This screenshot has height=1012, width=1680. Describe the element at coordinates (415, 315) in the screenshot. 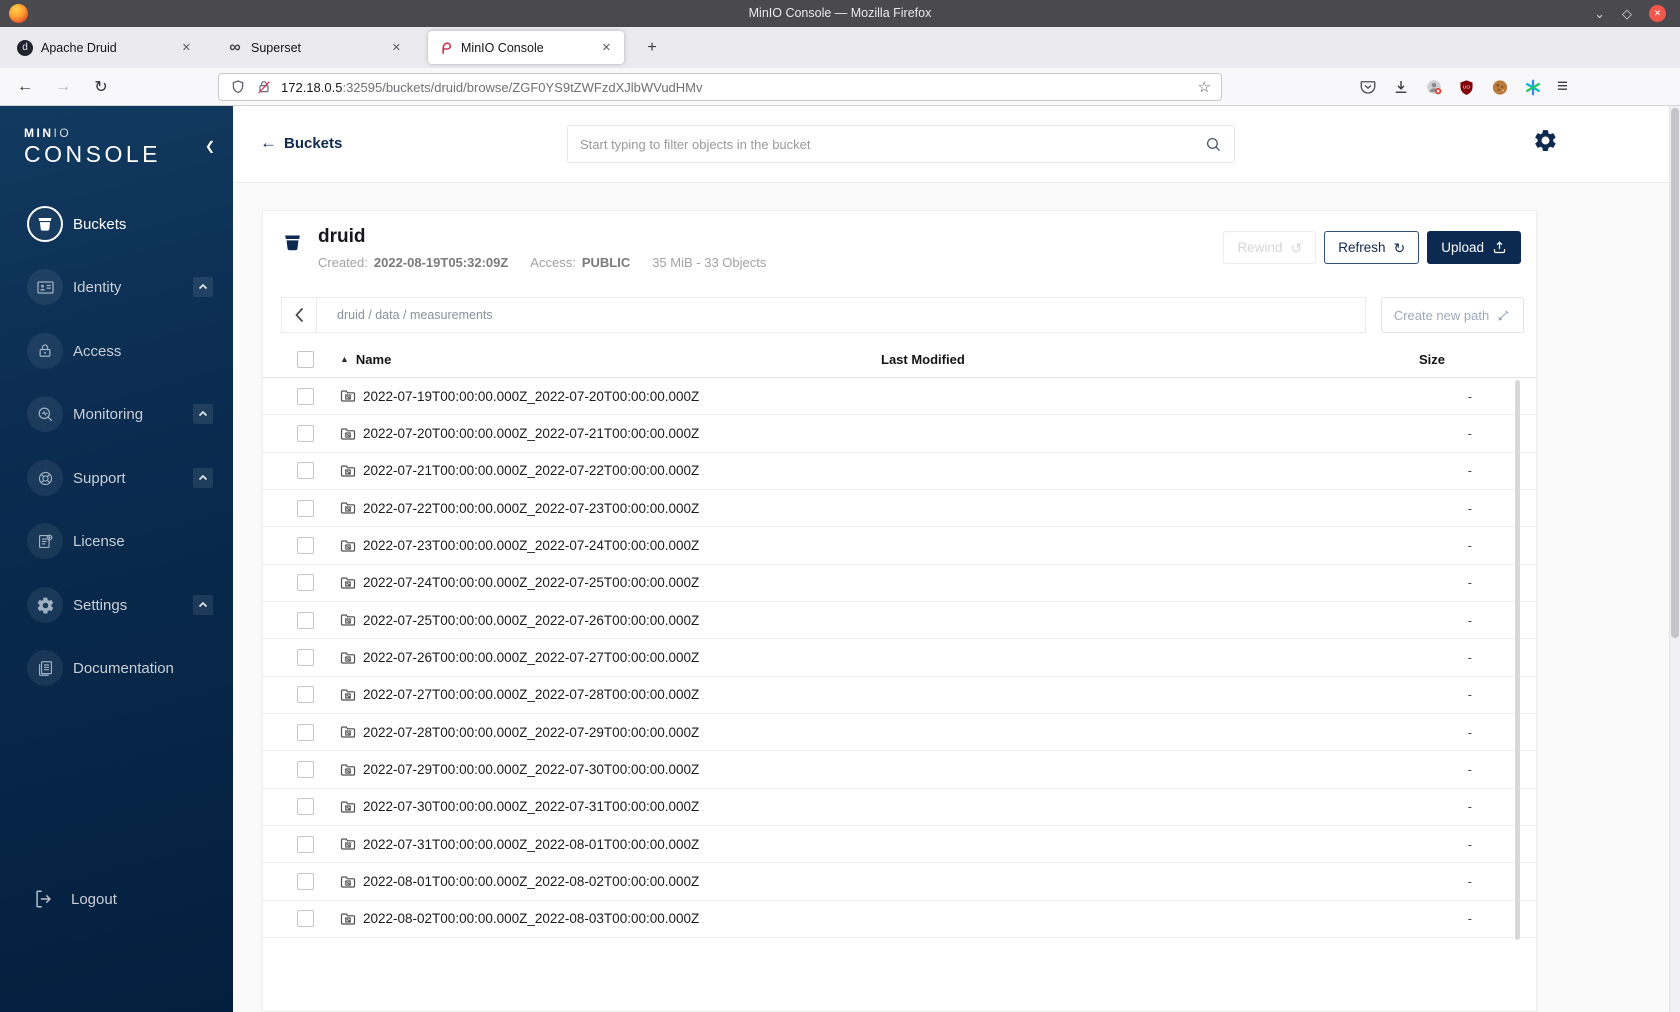

I see `breadcrumb: druid / data / measurements` at that location.